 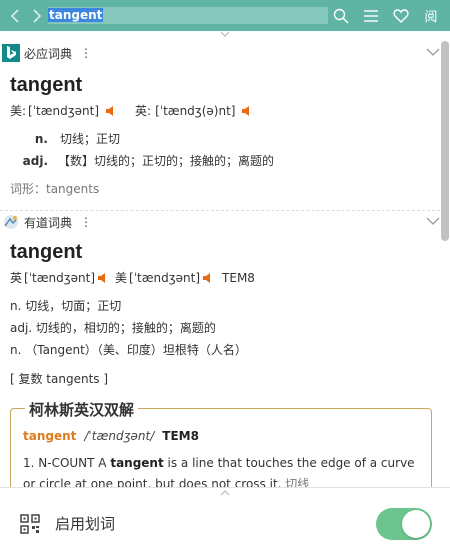 I want to click on top-toolbar: tangent 阅, so click(x=225, y=15).